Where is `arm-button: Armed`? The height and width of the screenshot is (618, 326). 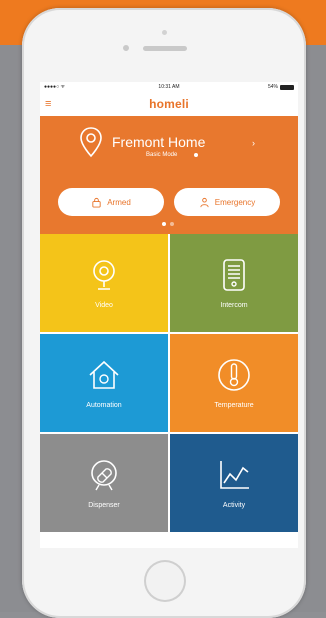
arm-button: Armed is located at coordinates (111, 202).